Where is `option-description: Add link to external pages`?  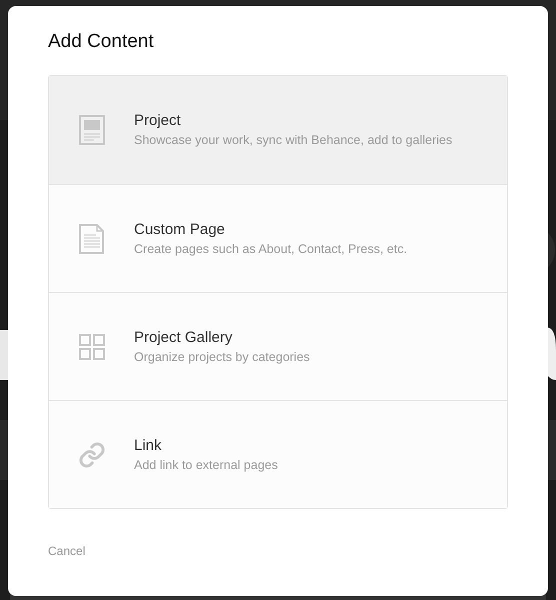 option-description: Add link to external pages is located at coordinates (206, 465).